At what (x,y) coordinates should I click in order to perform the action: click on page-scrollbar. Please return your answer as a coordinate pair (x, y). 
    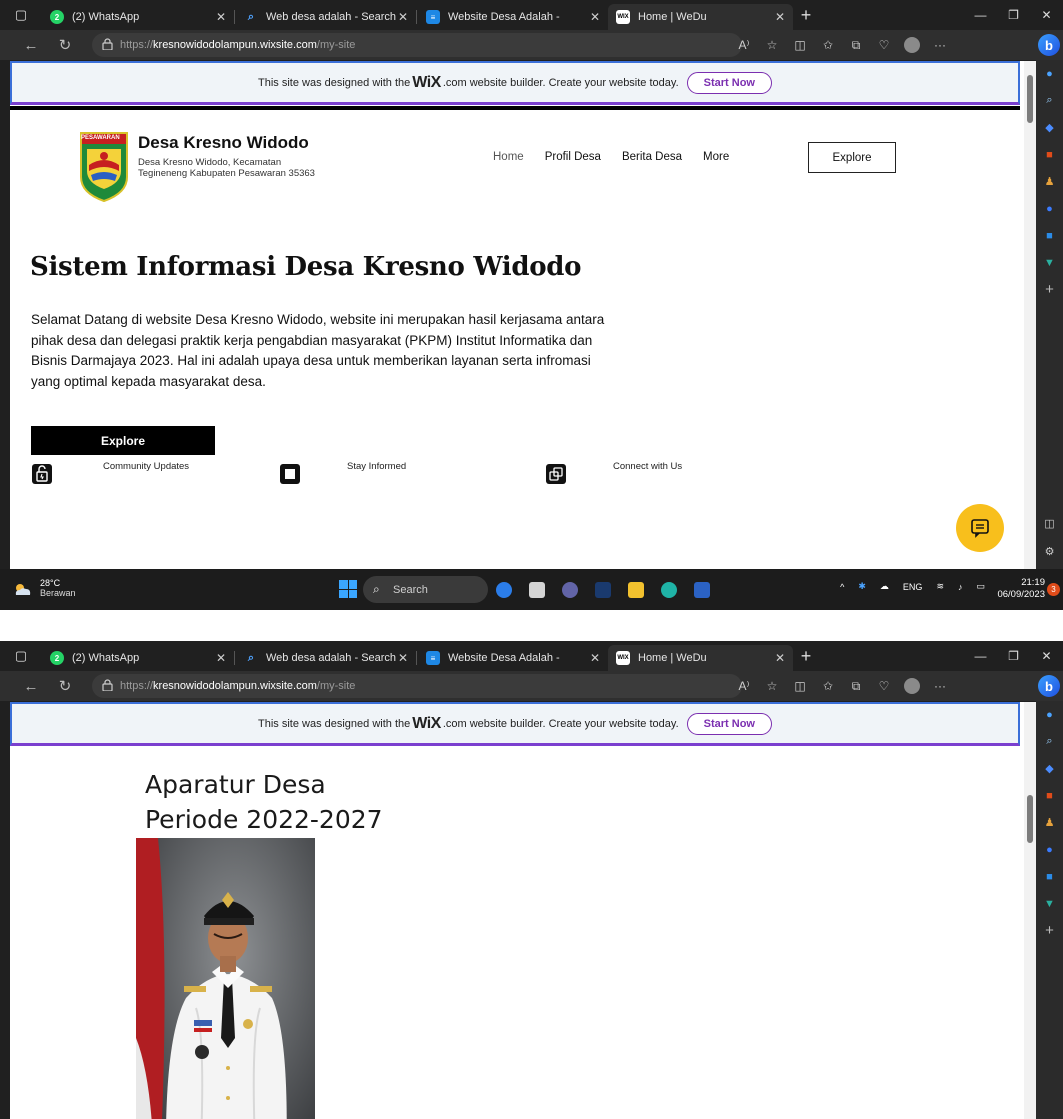
    Looking at the image, I should click on (1030, 910).